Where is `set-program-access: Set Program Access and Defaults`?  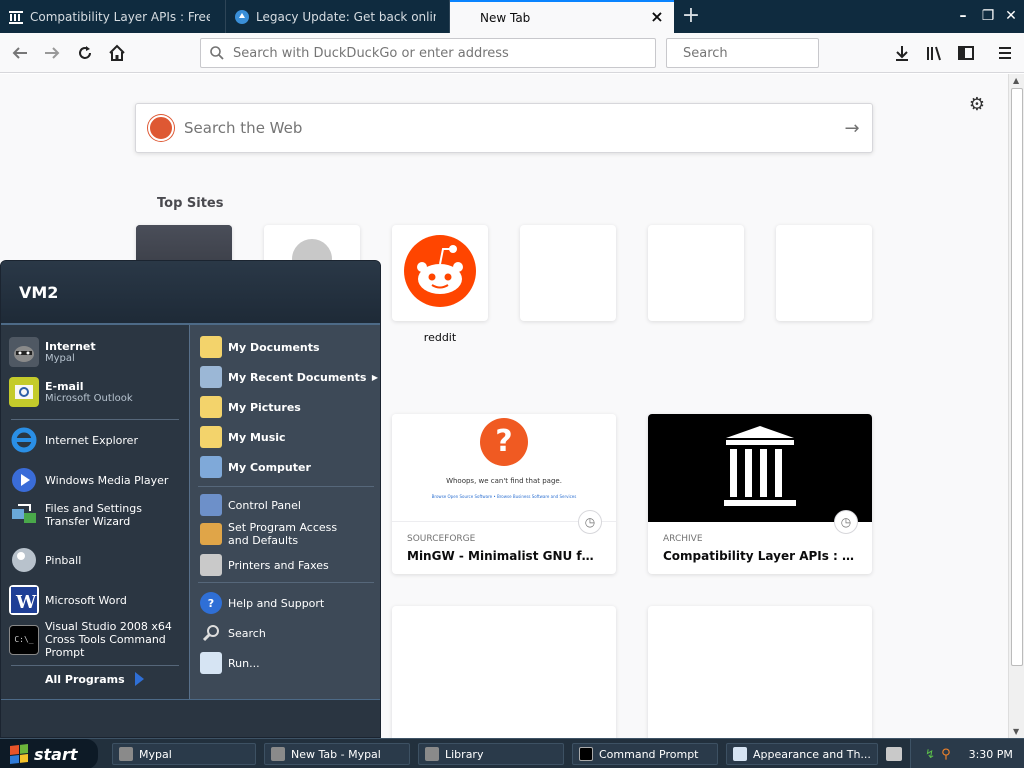
set-program-access: Set Program Access and Defaults is located at coordinates (280, 534).